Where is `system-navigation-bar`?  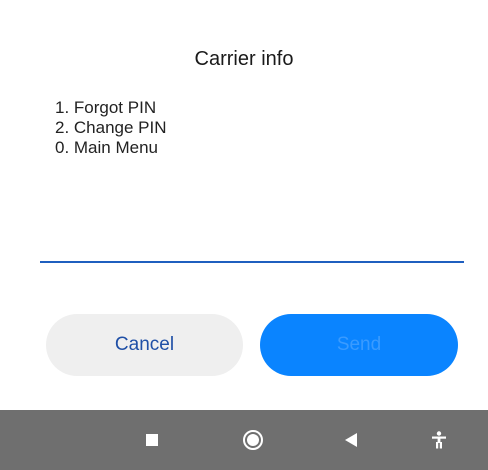 system-navigation-bar is located at coordinates (244, 440).